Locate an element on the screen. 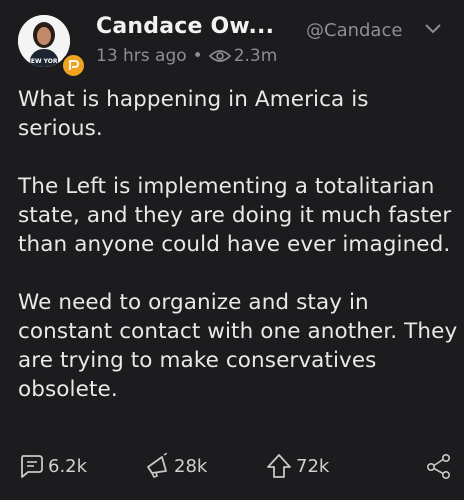 The height and width of the screenshot is (500, 464). post-paragraph: What is happening in America is serious. is located at coordinates (193, 114).